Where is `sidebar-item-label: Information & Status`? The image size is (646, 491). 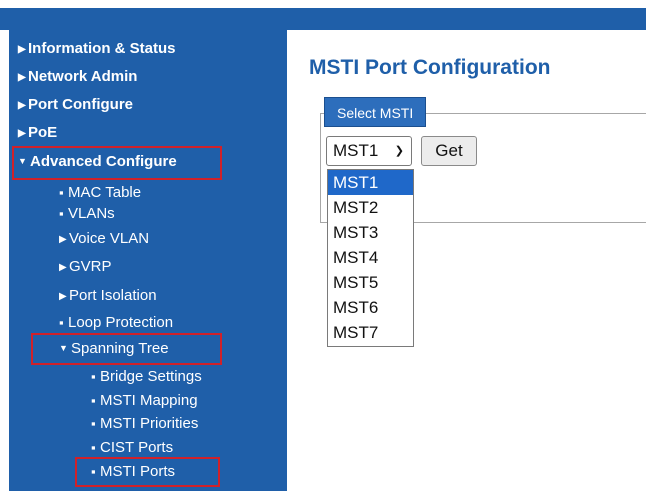 sidebar-item-label: Information & Status is located at coordinates (102, 48).